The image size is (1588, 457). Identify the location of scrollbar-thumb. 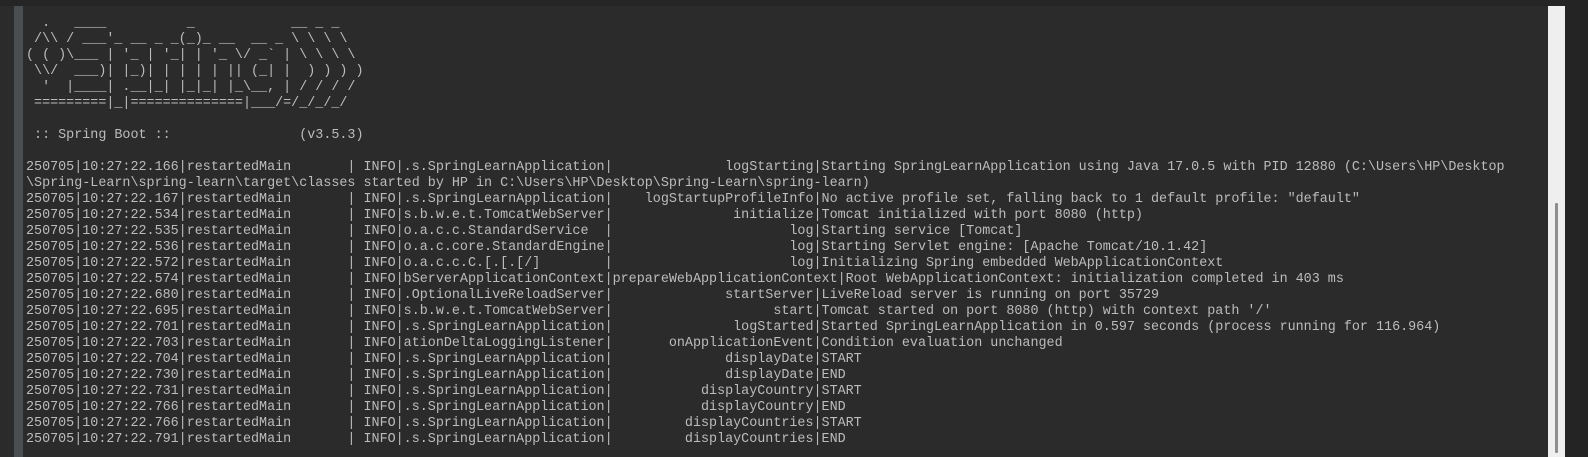
(1556, 328).